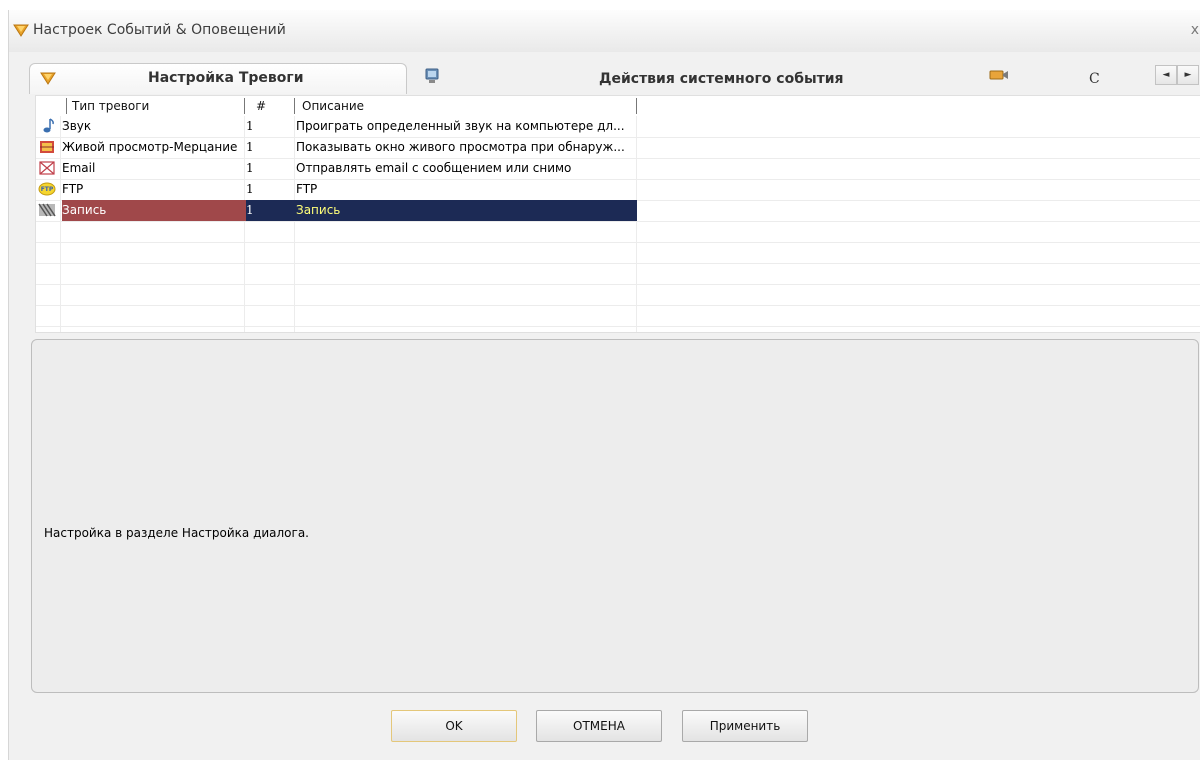 This screenshot has height=760, width=1200. What do you see at coordinates (745, 726) in the screenshot?
I see `apply-button: Применить` at bounding box center [745, 726].